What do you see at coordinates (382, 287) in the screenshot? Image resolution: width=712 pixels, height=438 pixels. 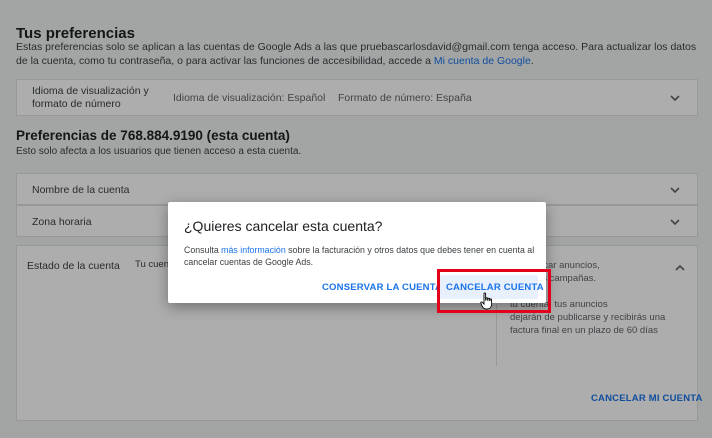 I see `keep-account-button: CONSERVAR LA CUENTA` at bounding box center [382, 287].